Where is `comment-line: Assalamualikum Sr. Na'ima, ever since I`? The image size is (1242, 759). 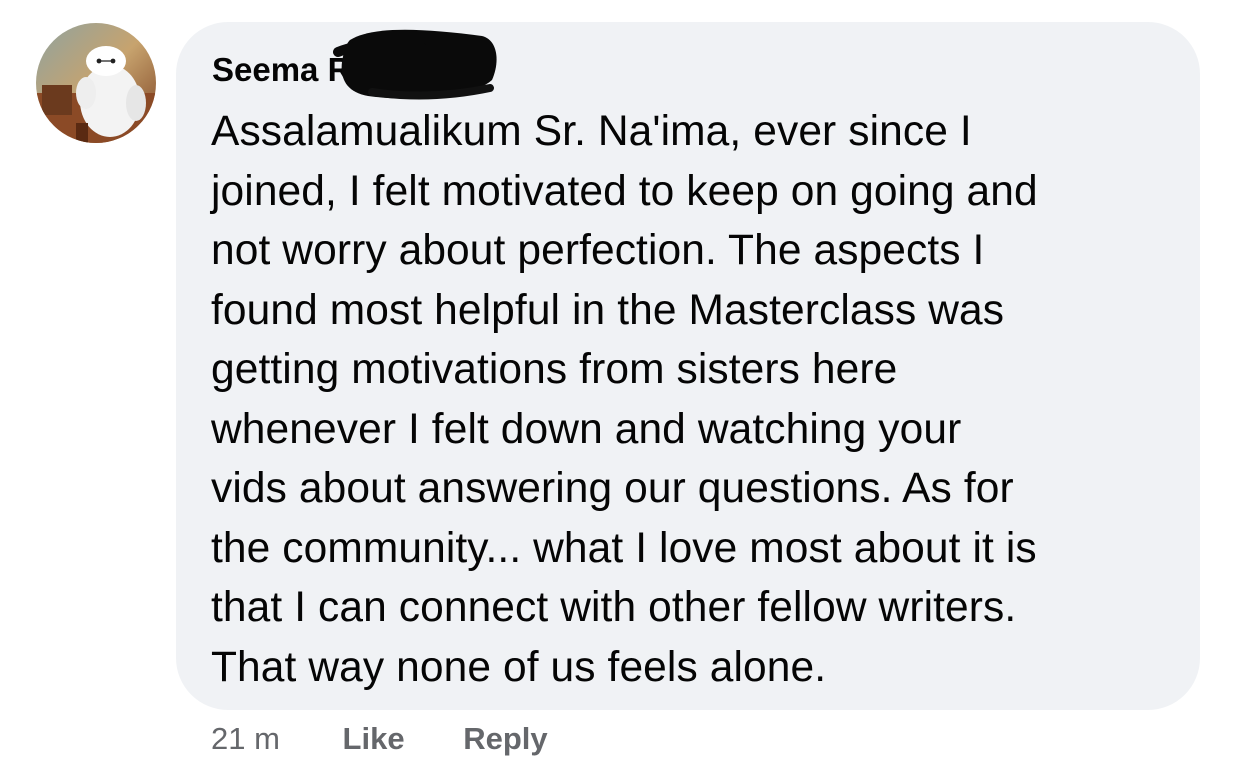
comment-line: Assalamualikum Sr. Na'ima, ever since I is located at coordinates (591, 131).